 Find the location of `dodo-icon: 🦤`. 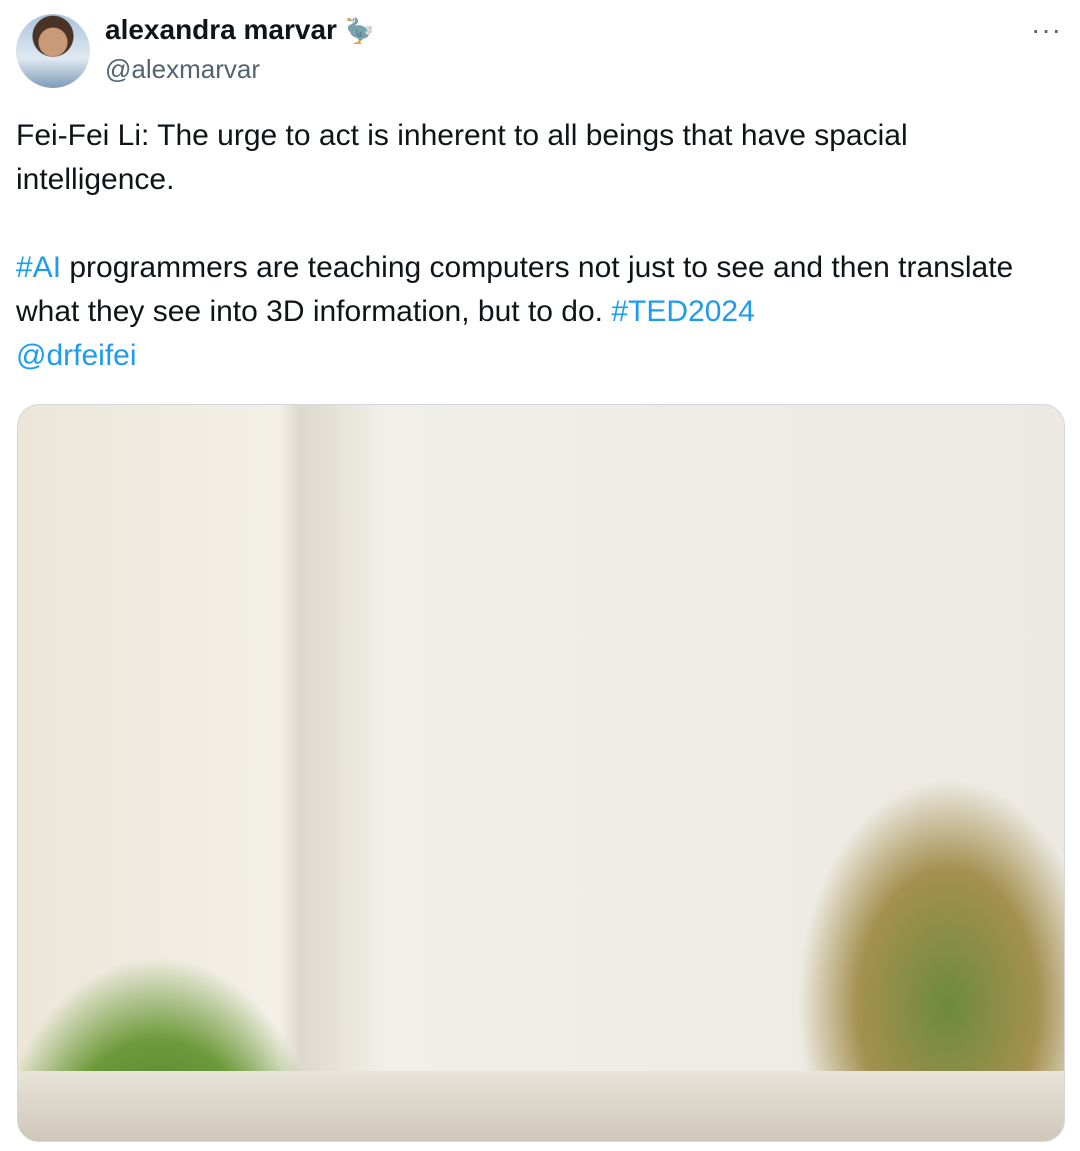

dodo-icon: 🦤 is located at coordinates (359, 31).